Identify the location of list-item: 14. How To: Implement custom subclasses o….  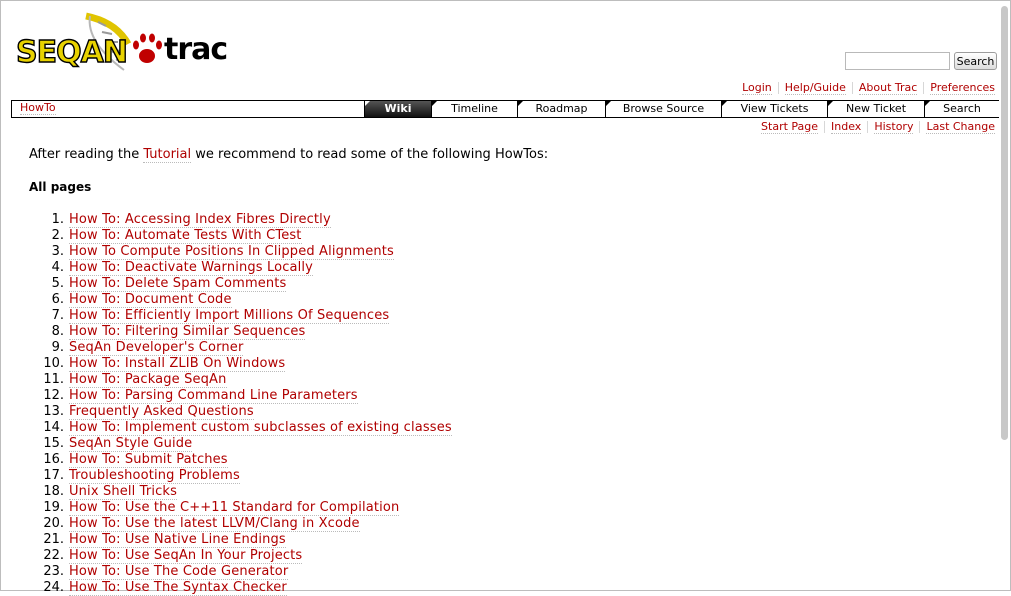
(240, 428).